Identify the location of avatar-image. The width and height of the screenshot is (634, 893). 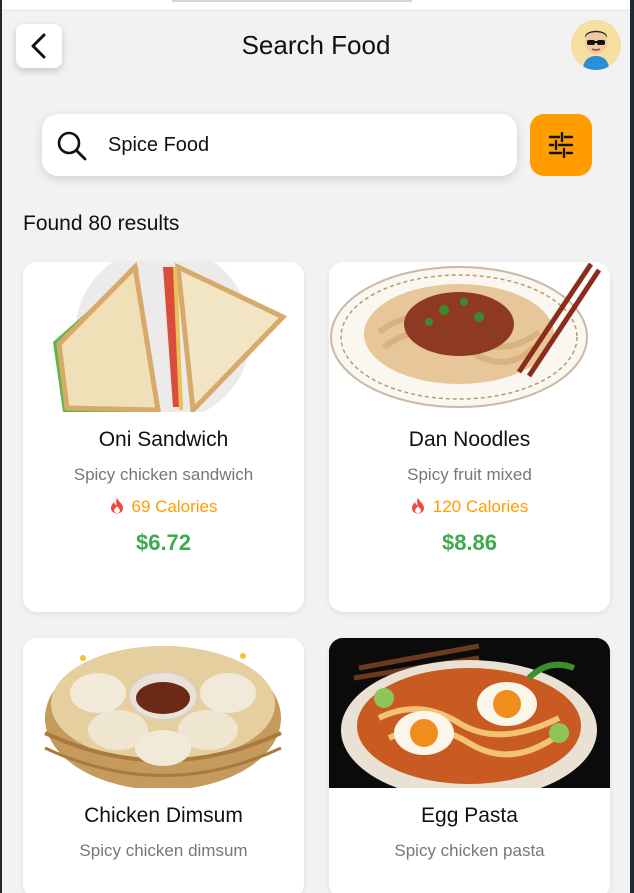
(596, 45).